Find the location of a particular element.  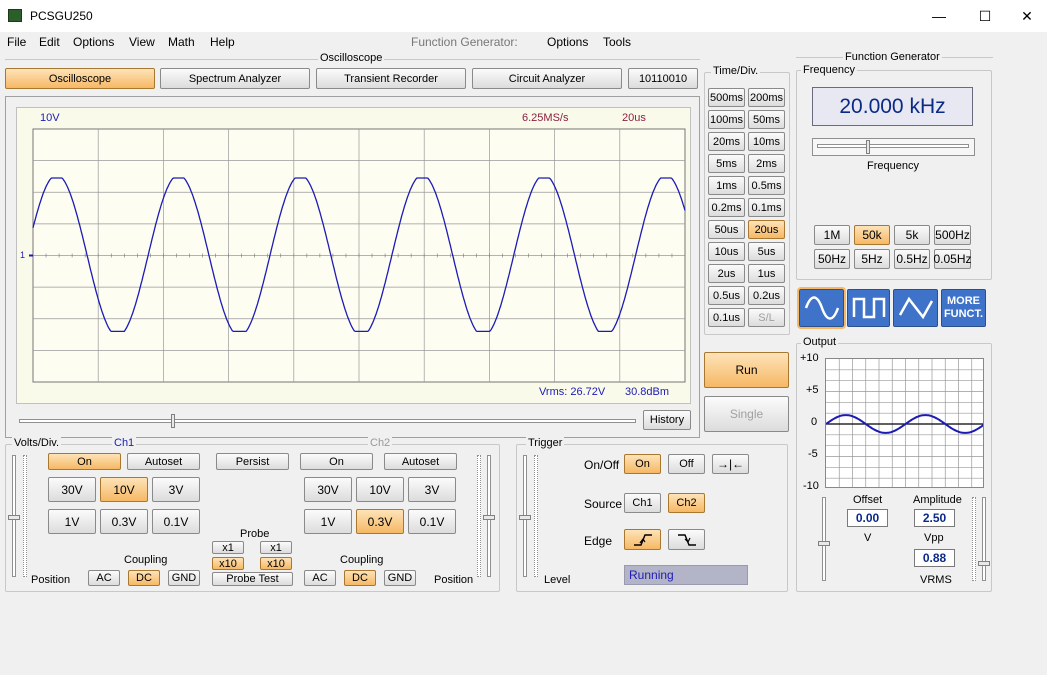

ch2-on-button: On is located at coordinates (336, 461).